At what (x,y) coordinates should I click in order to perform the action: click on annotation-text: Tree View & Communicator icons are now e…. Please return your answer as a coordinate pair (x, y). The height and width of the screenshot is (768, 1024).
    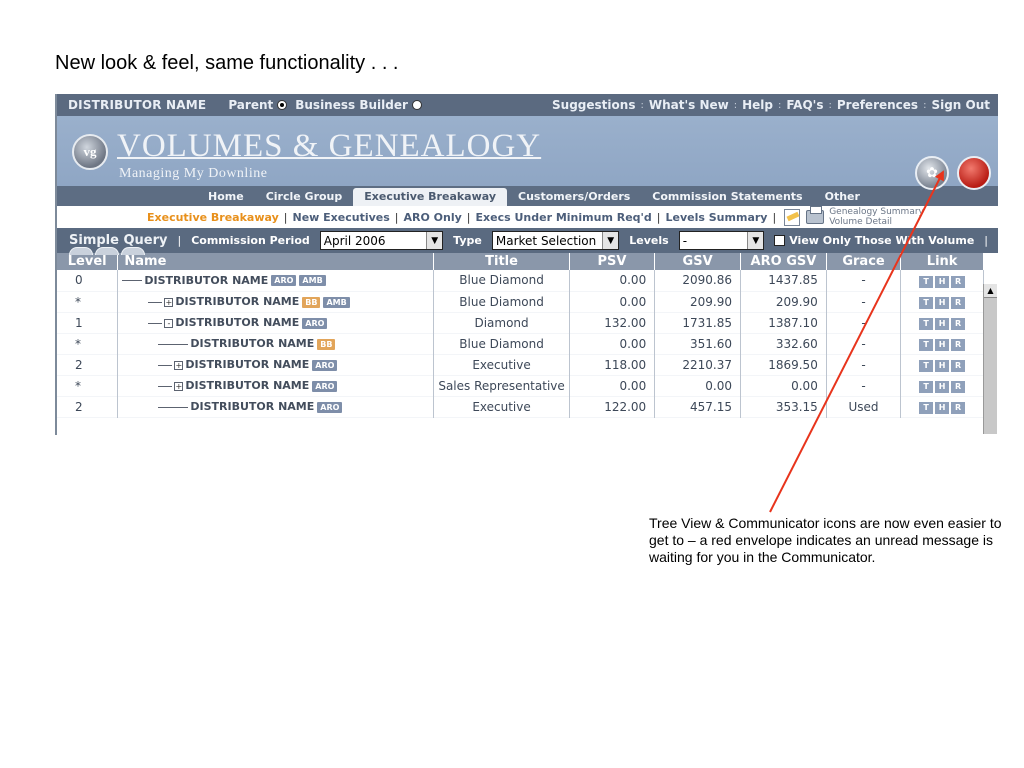
    Looking at the image, I should click on (825, 540).